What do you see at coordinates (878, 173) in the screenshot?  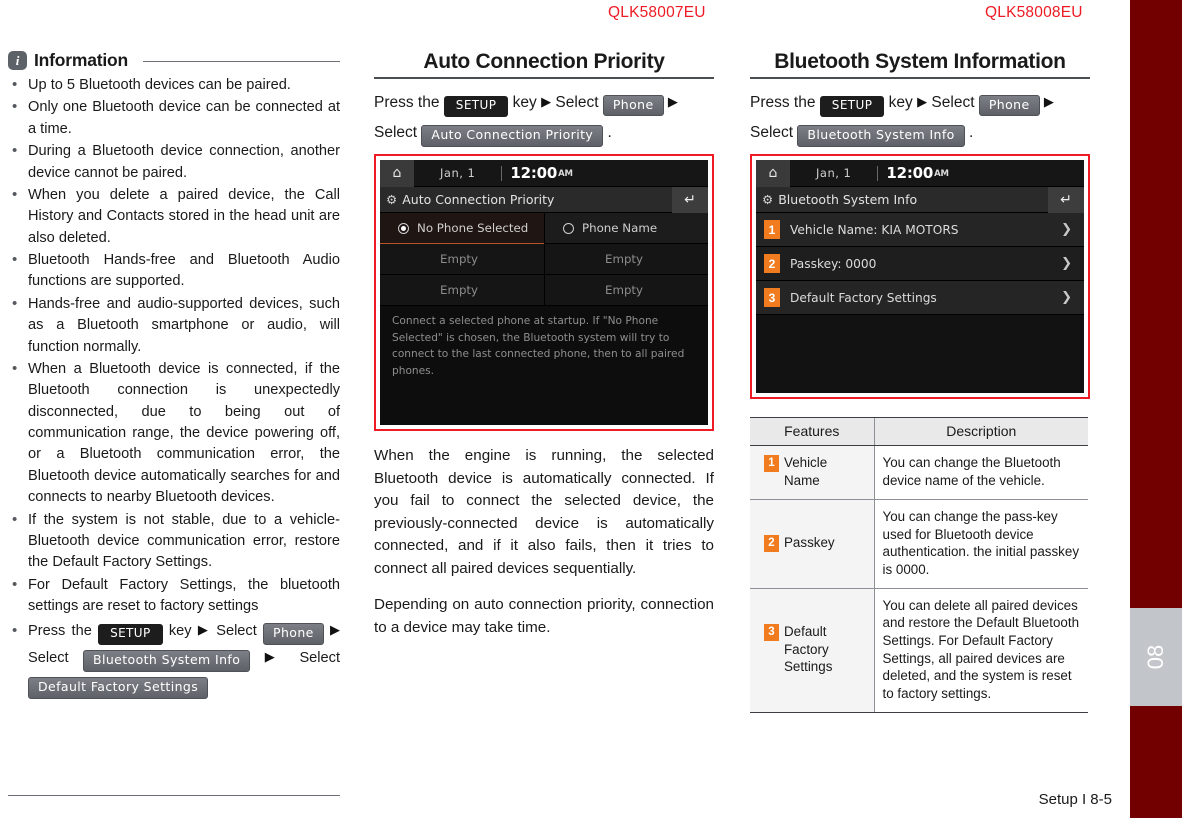 I see `status-separator` at bounding box center [878, 173].